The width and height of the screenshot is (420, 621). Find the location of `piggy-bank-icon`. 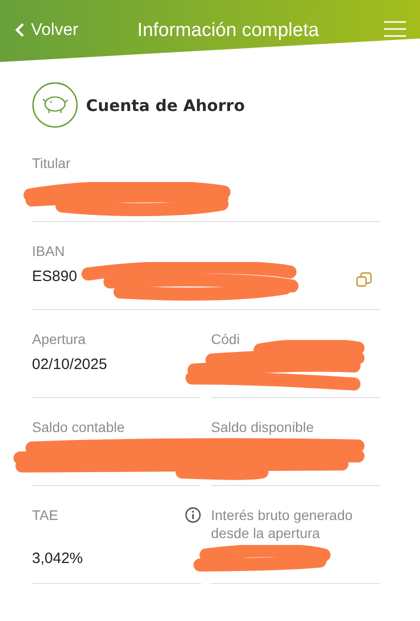

piggy-bank-icon is located at coordinates (55, 105).